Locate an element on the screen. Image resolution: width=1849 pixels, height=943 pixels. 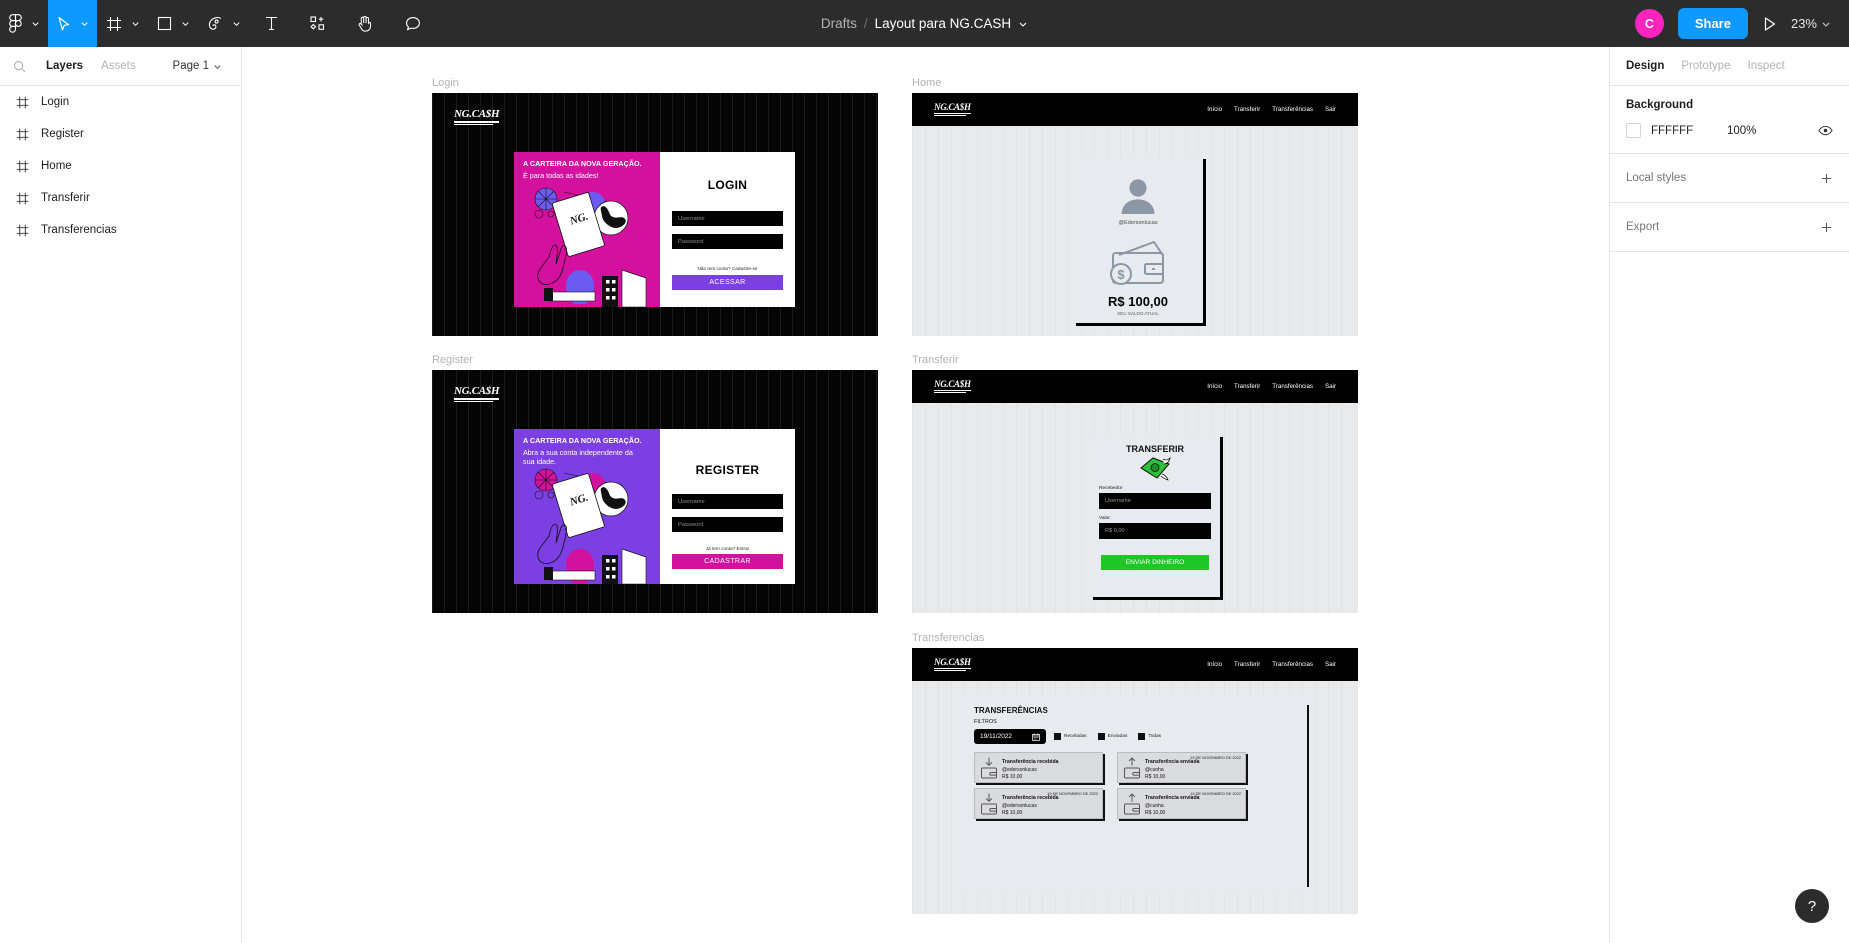
register-login-link: Já tem conta? Entrar is located at coordinates (728, 548).